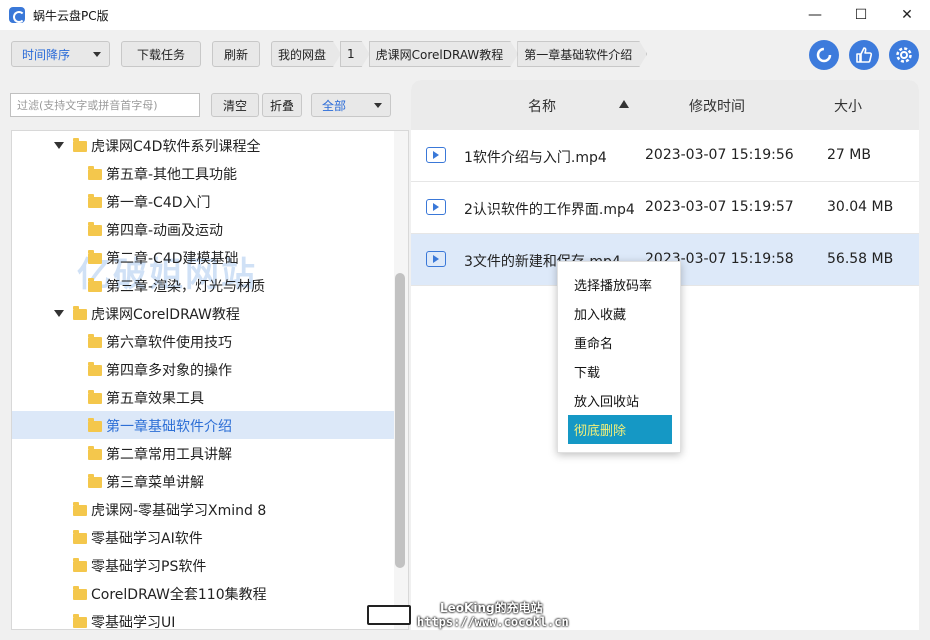  What do you see at coordinates (824, 55) in the screenshot?
I see `sync-icon` at bounding box center [824, 55].